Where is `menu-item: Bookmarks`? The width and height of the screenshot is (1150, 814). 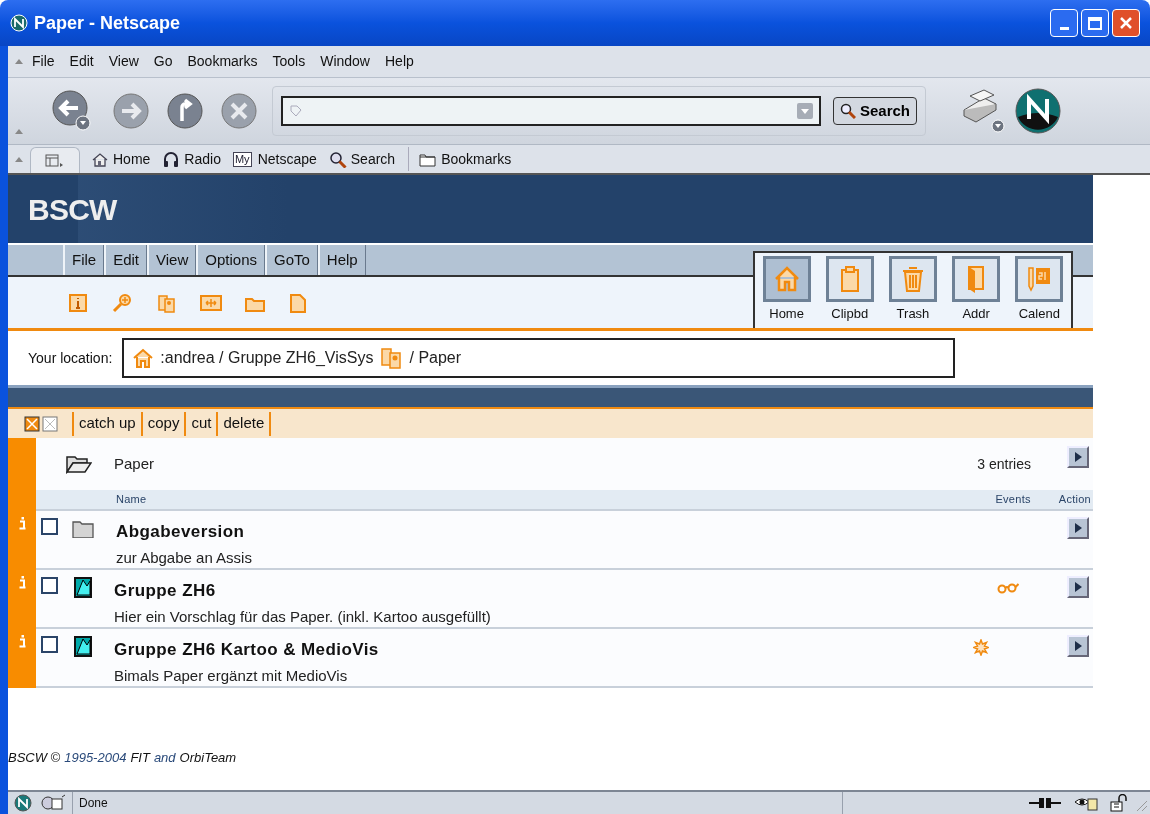
menu-item: Bookmarks is located at coordinates (222, 61).